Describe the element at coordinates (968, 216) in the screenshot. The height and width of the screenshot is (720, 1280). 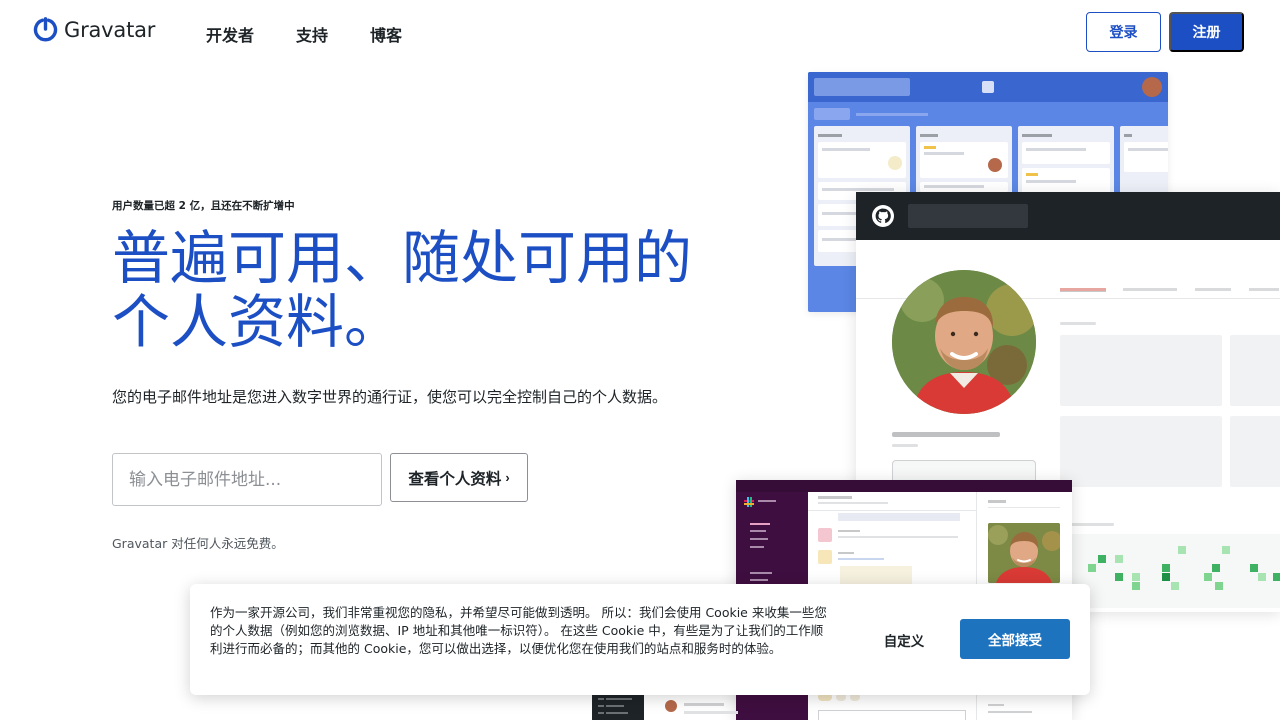
I see `github-search-placeholder` at that location.